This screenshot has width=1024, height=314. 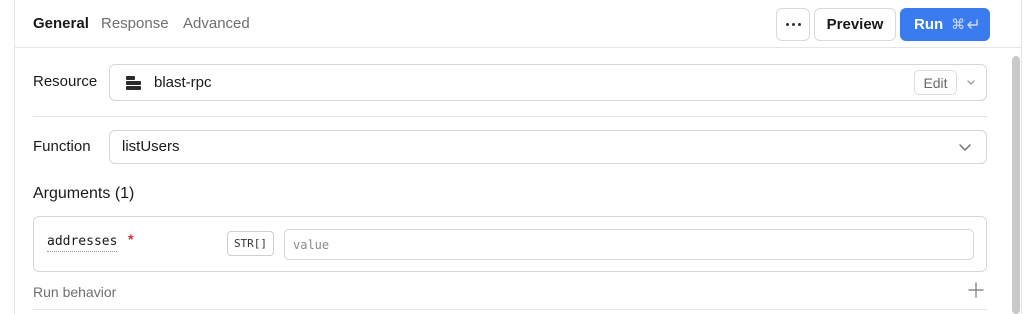 What do you see at coordinates (250, 243) in the screenshot?
I see `argument-type-badge: STR[]` at bounding box center [250, 243].